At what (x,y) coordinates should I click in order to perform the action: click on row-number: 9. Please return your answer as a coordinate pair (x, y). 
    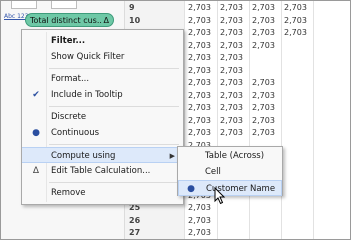
    Looking at the image, I should click on (132, 7).